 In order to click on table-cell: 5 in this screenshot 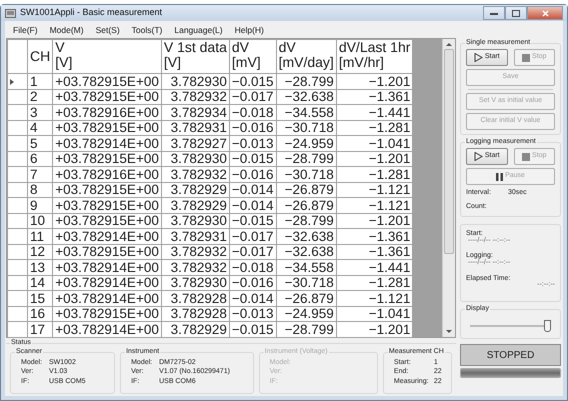, I will do `click(40, 143)`.